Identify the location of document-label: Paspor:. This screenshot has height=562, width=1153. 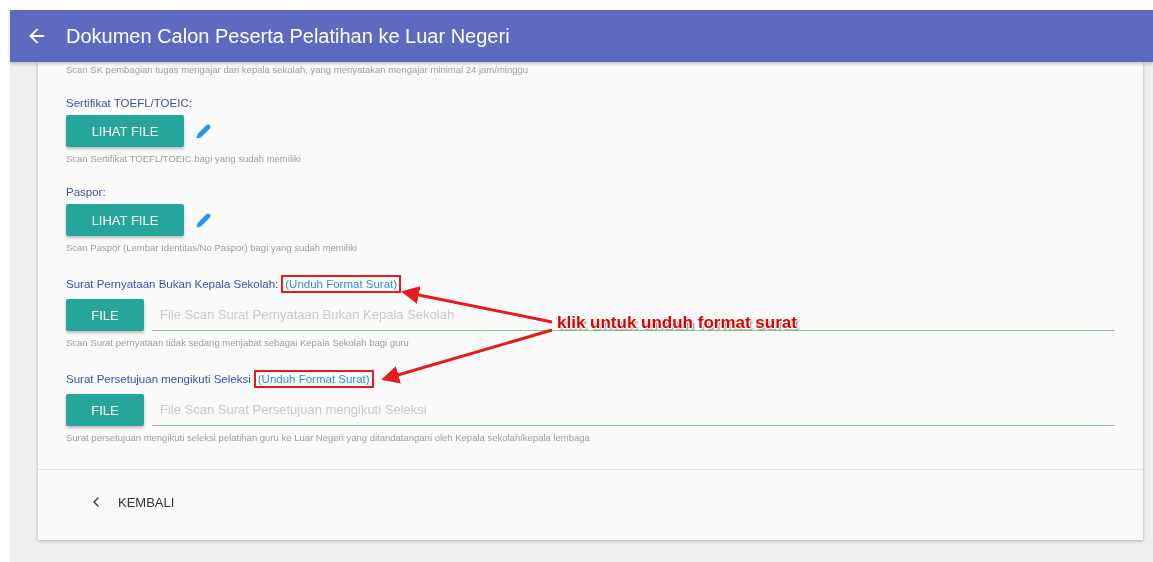
(86, 192).